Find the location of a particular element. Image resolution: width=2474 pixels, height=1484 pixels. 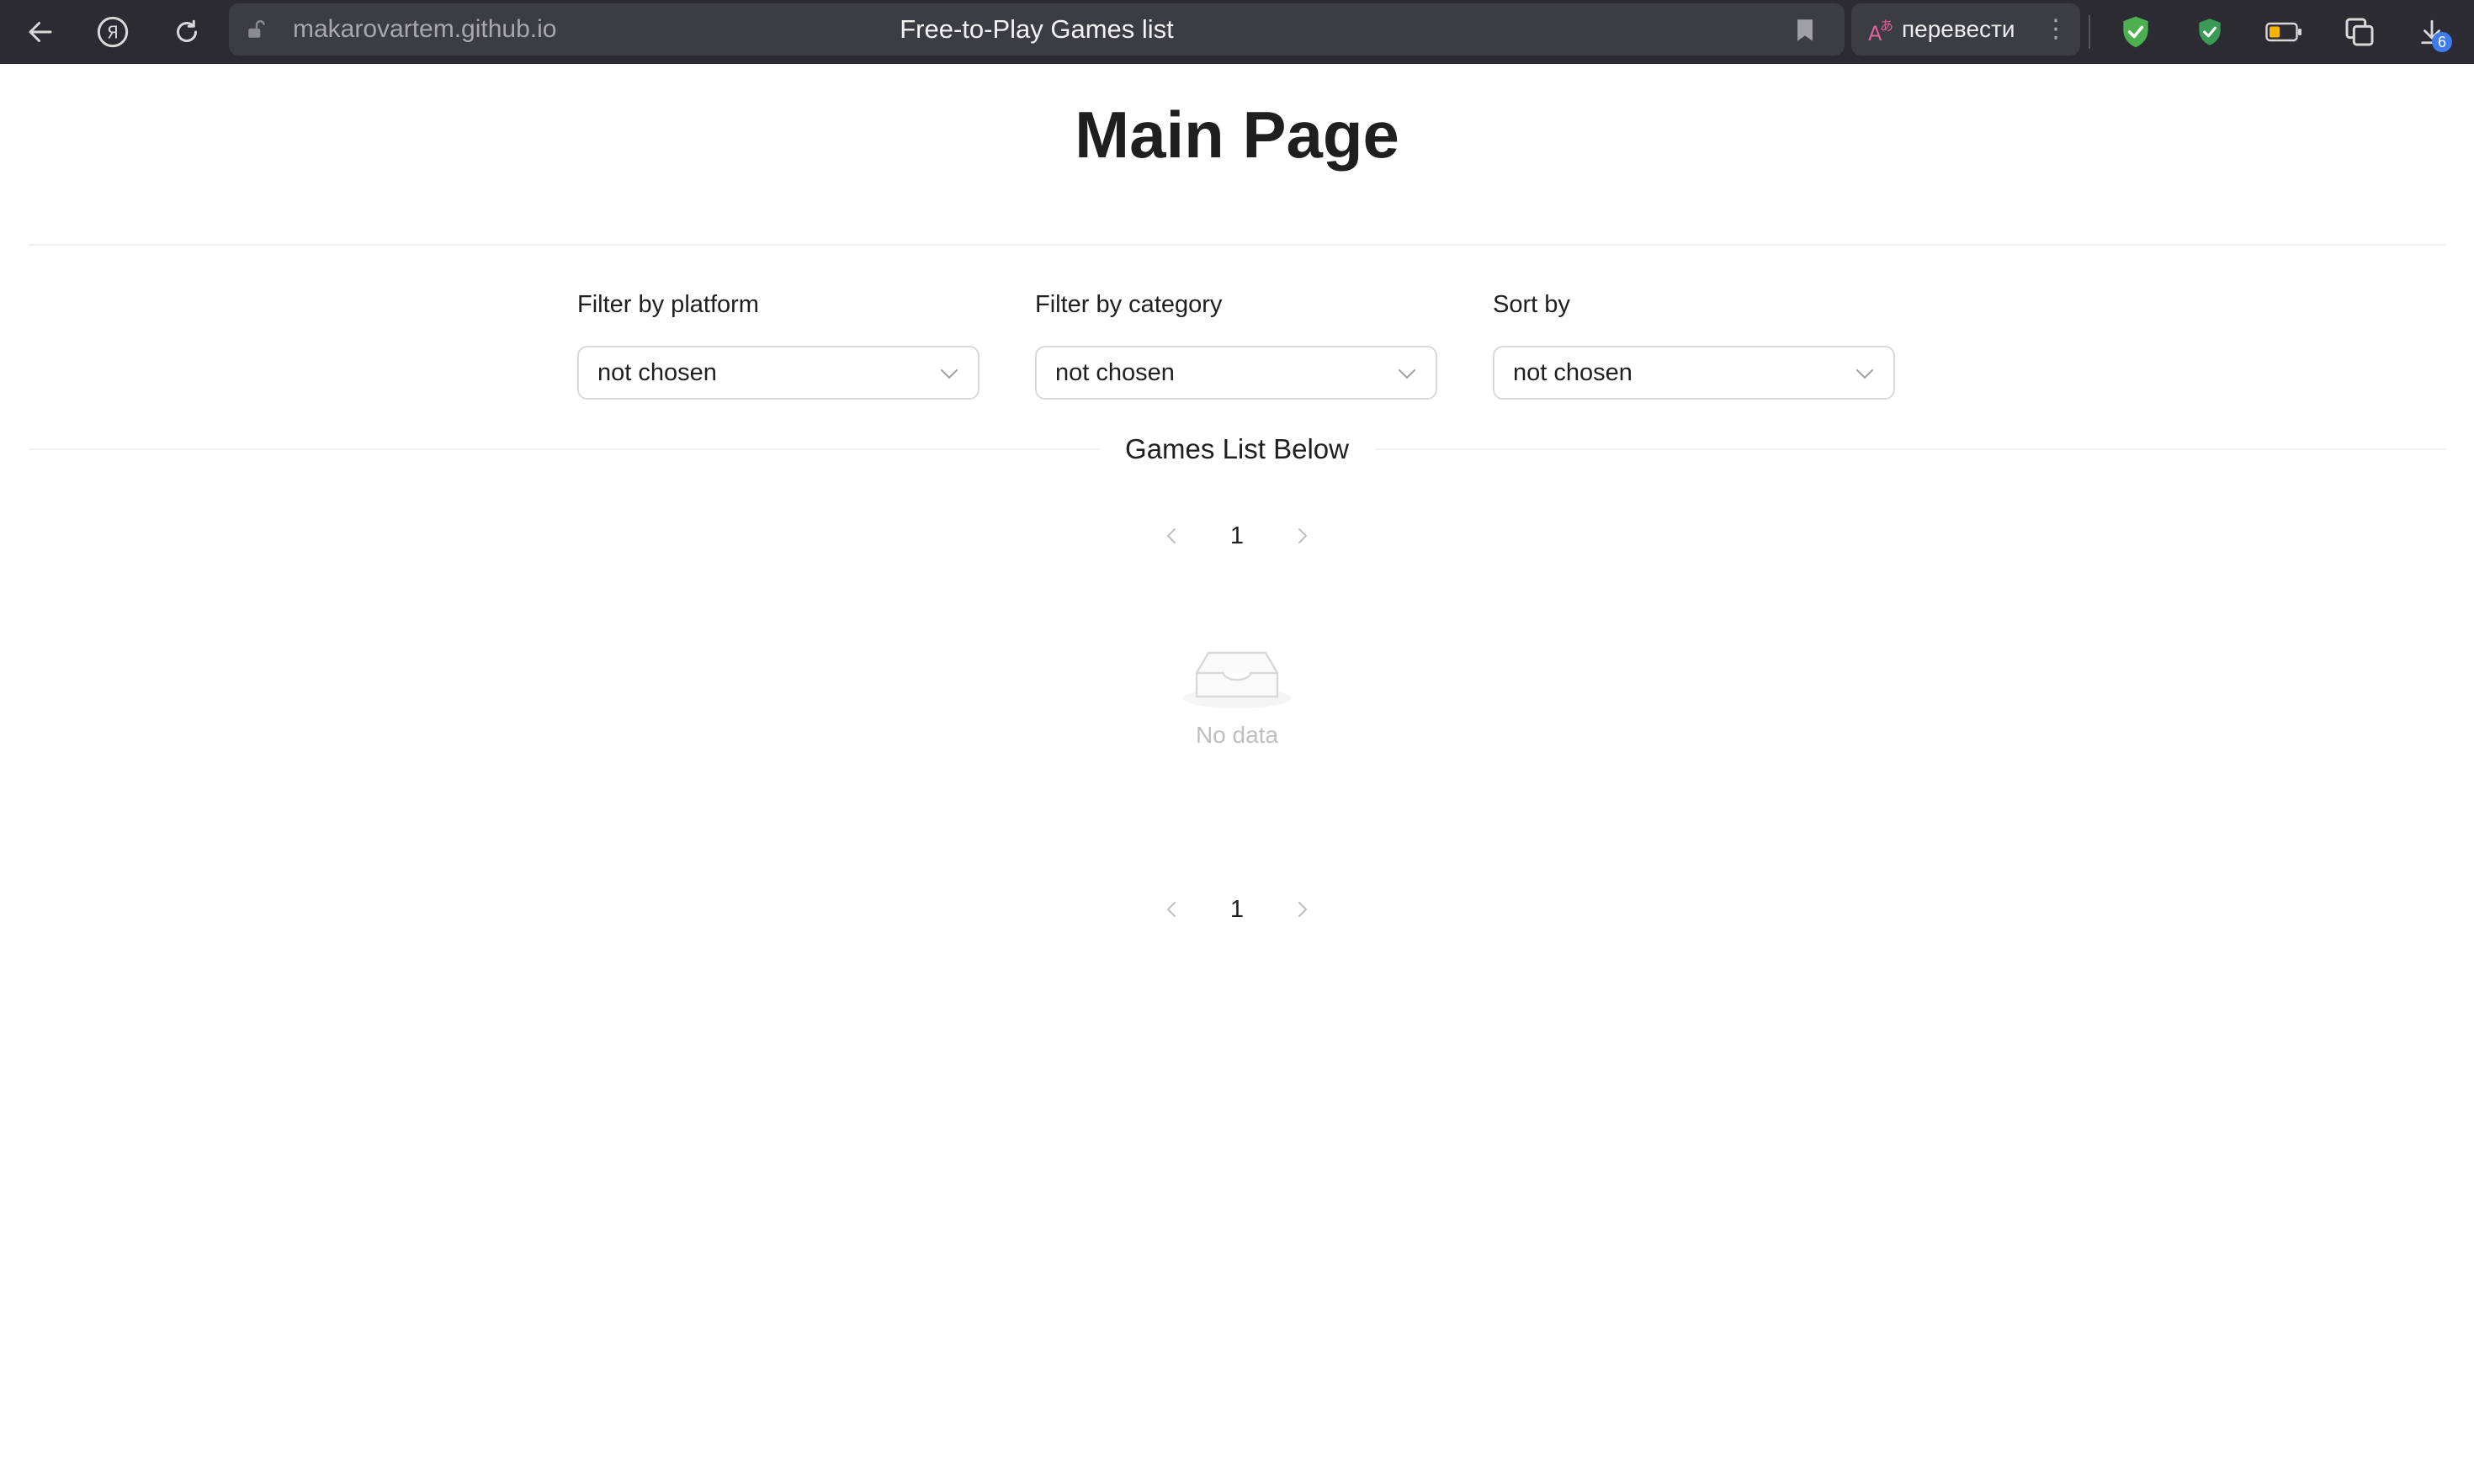

pagination-top: 1 is located at coordinates (1237, 536).